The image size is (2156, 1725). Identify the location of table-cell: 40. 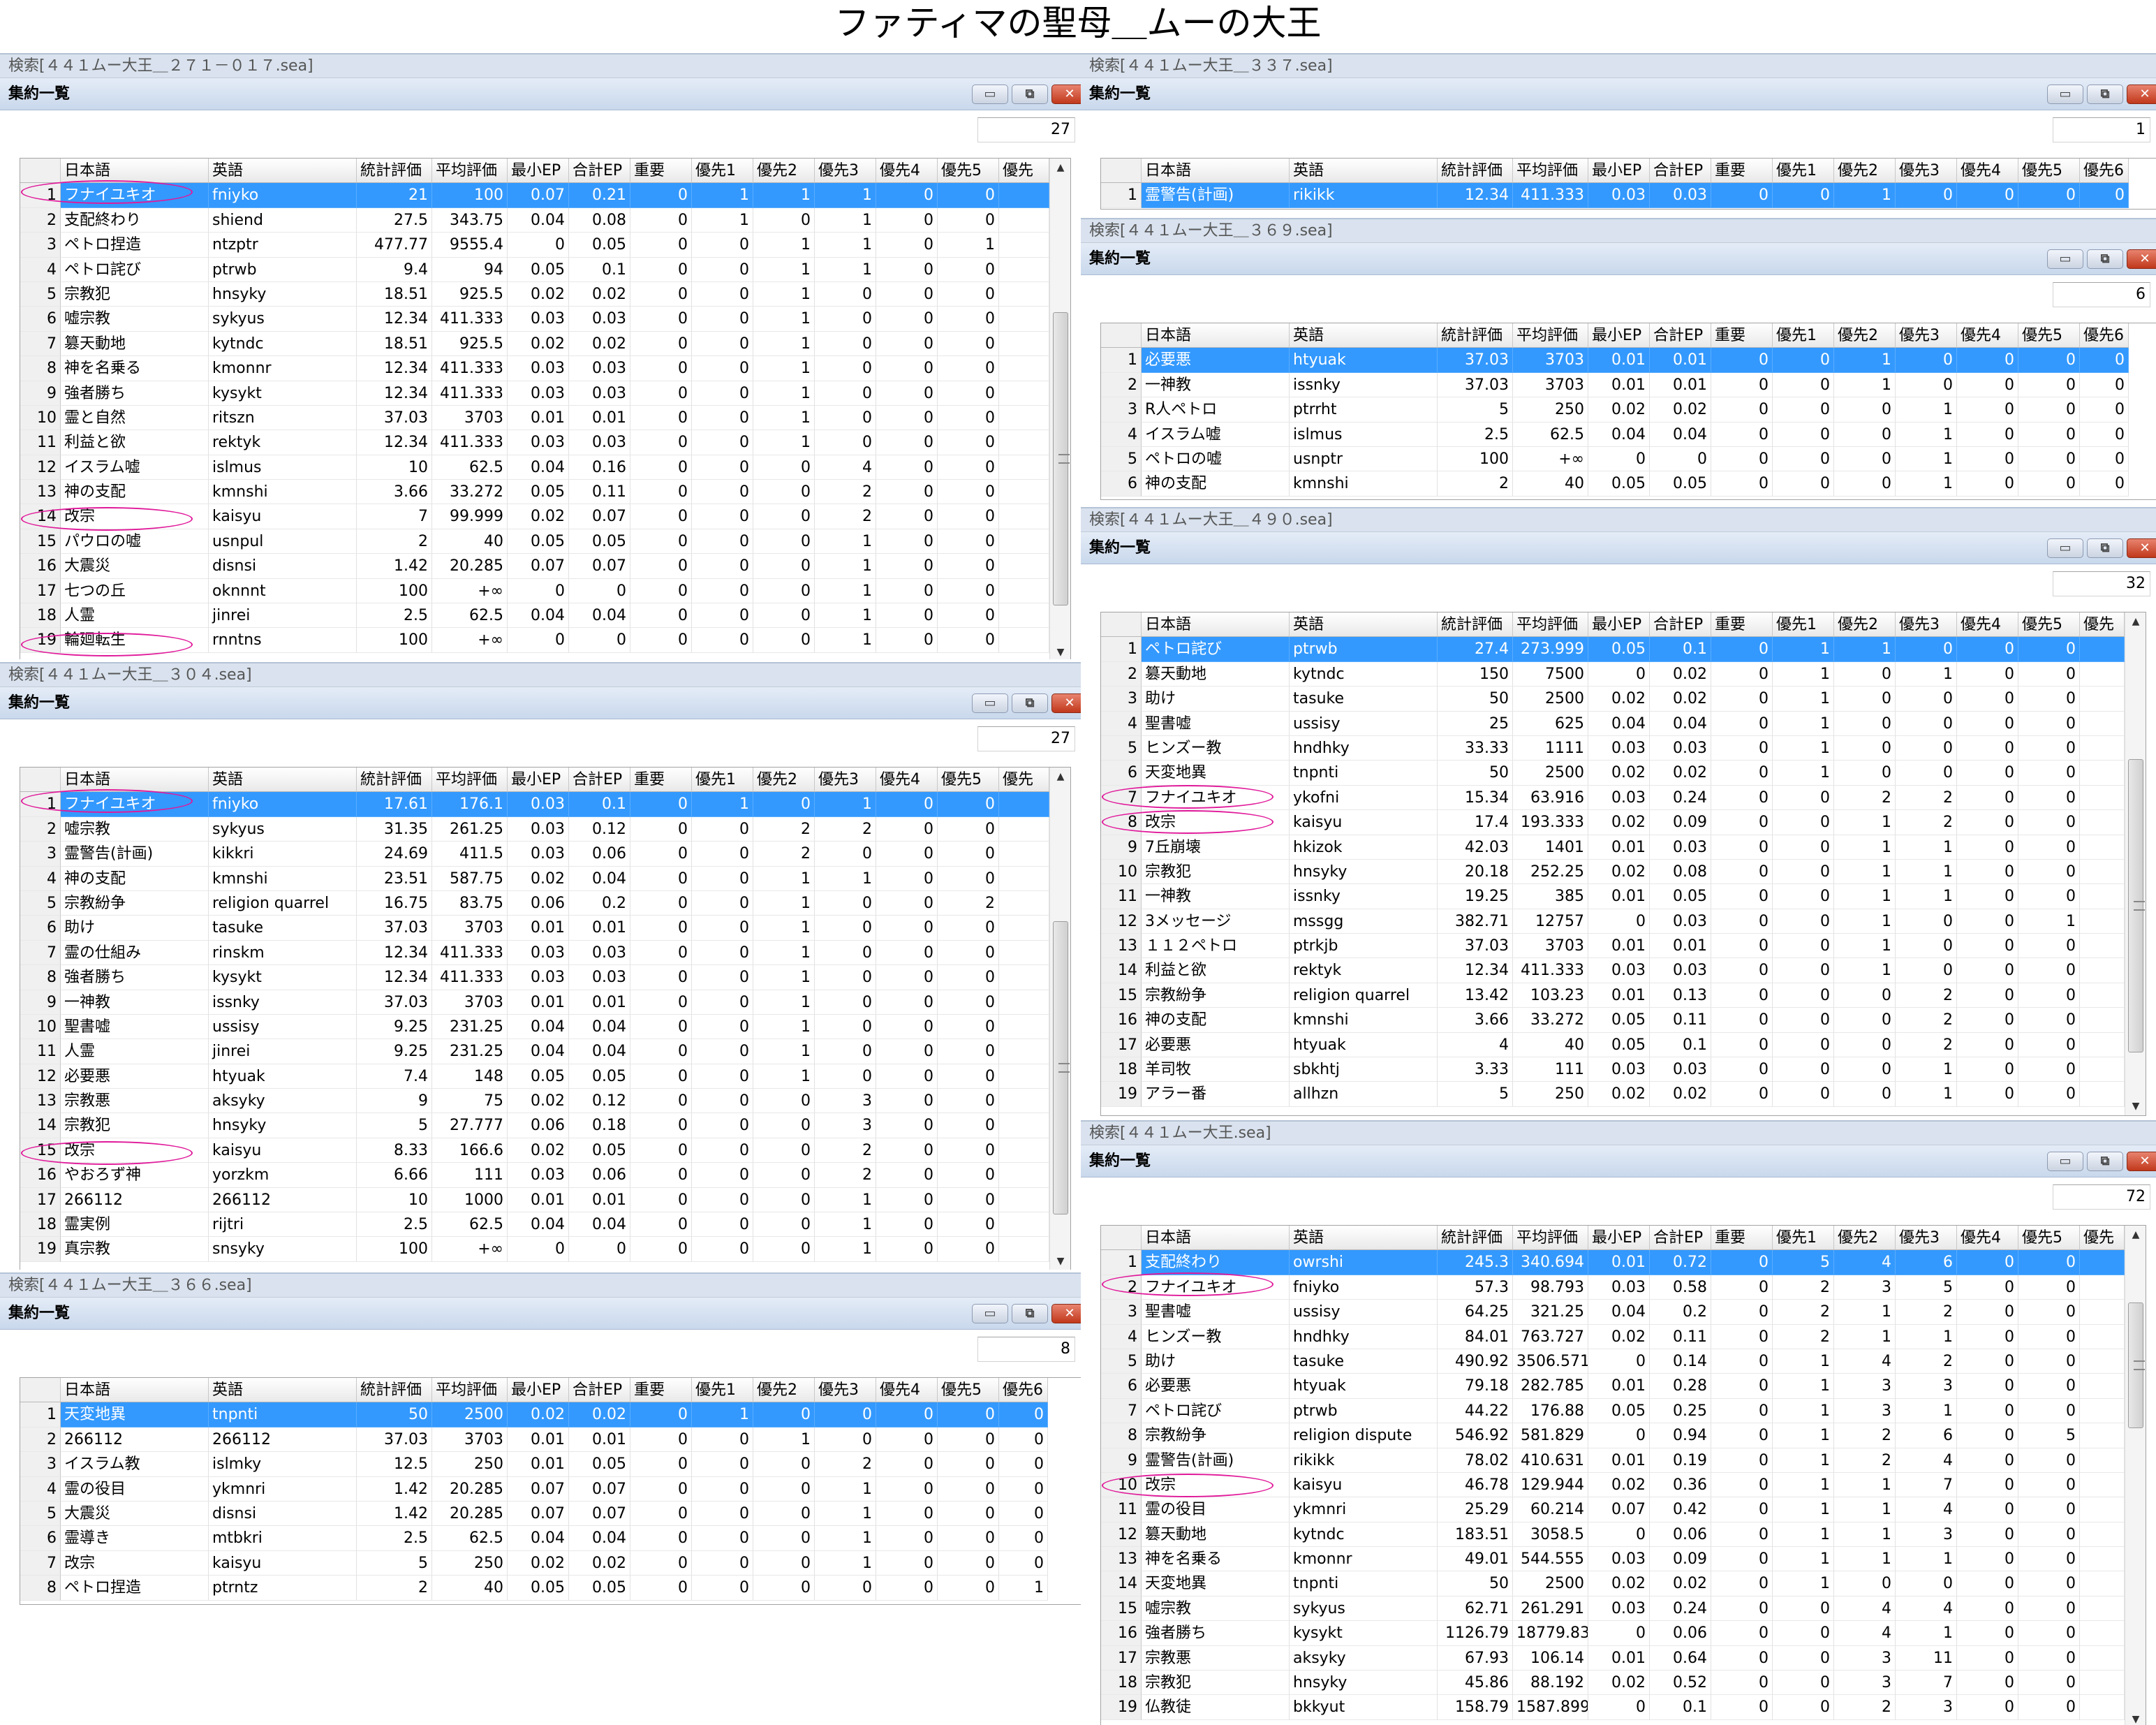
(470, 542).